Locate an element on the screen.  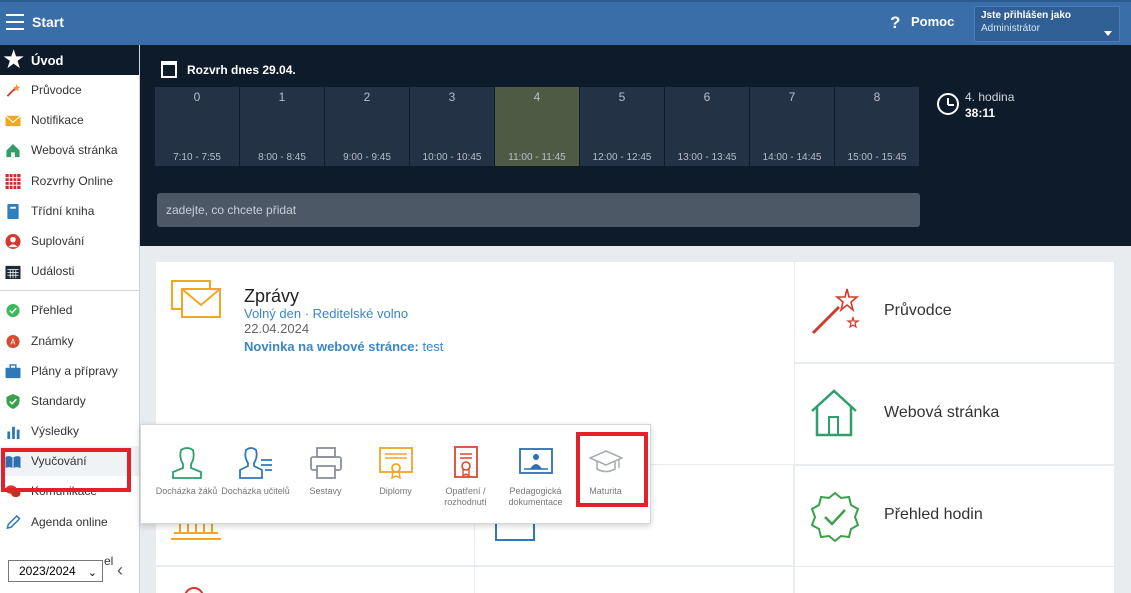
submenu-label: Docházka učitelů is located at coordinates (255, 491).